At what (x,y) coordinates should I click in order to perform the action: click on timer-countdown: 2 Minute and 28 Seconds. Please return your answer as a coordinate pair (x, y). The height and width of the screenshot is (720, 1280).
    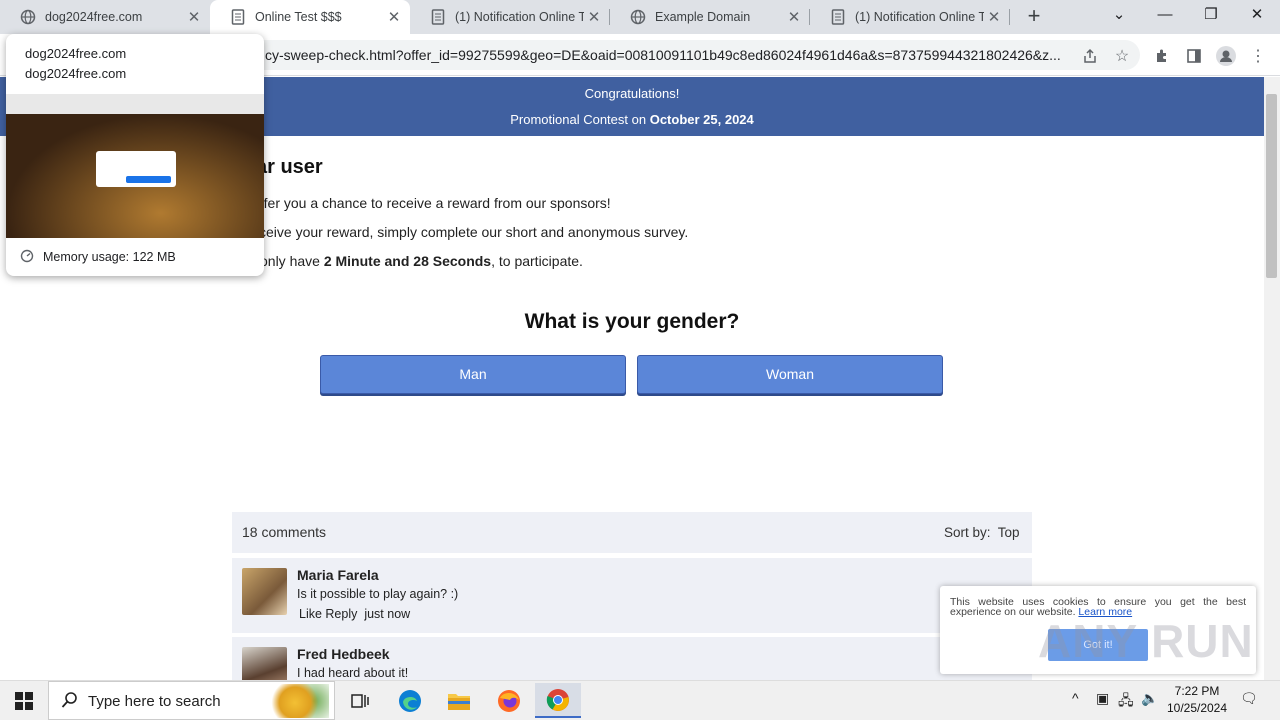
    Looking at the image, I should click on (407, 261).